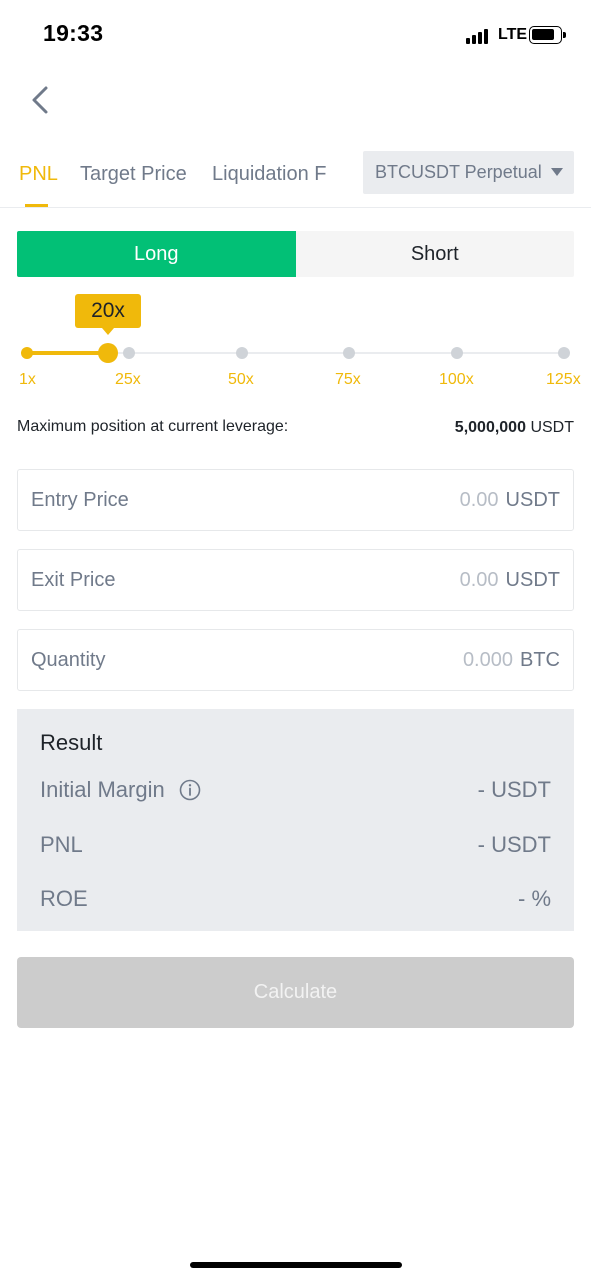  I want to click on roe-row: ROE - %, so click(295, 899).